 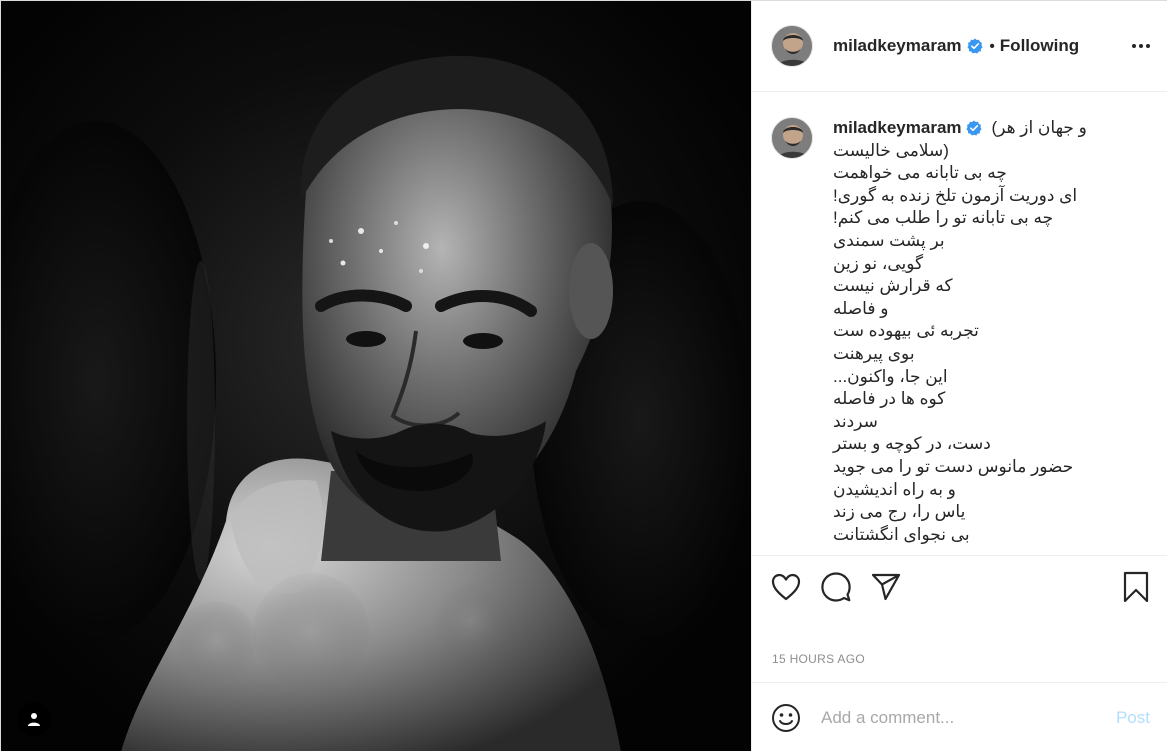 What do you see at coordinates (861, 308) in the screenshot?
I see `caption-line: و فاصله` at bounding box center [861, 308].